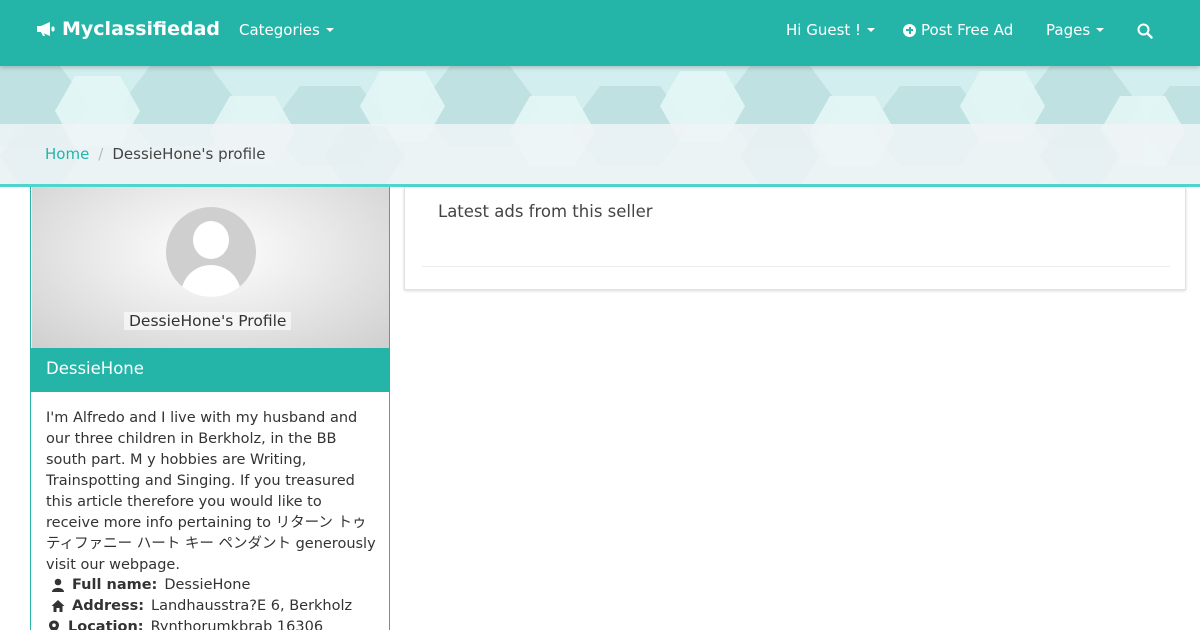 This screenshot has height=630, width=1200. What do you see at coordinates (279, 30) in the screenshot?
I see `nav-categories-label: Categories` at bounding box center [279, 30].